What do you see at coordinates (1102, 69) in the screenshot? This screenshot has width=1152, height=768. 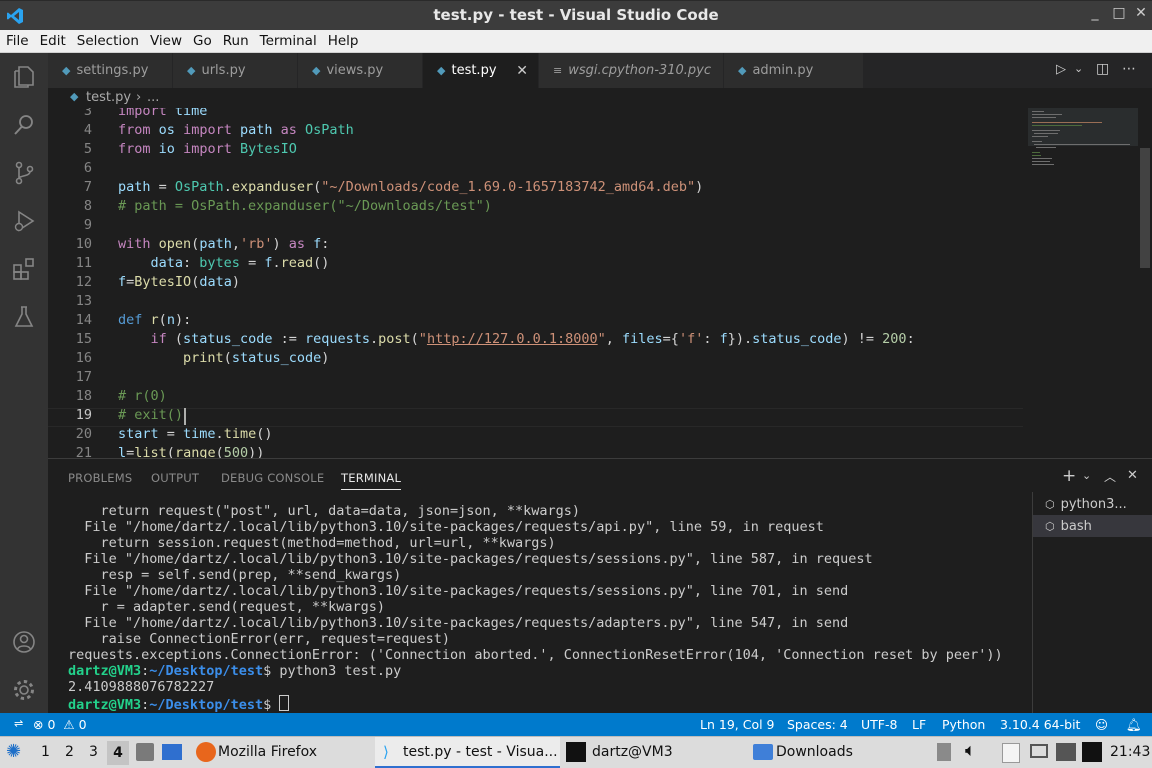 I see `split-editor-icon: ◫` at bounding box center [1102, 69].